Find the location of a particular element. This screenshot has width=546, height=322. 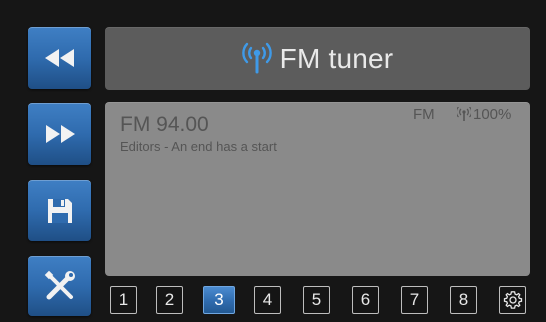

preset-bar: 1 2 3 4 5 6 7 8 is located at coordinates (273, 301).